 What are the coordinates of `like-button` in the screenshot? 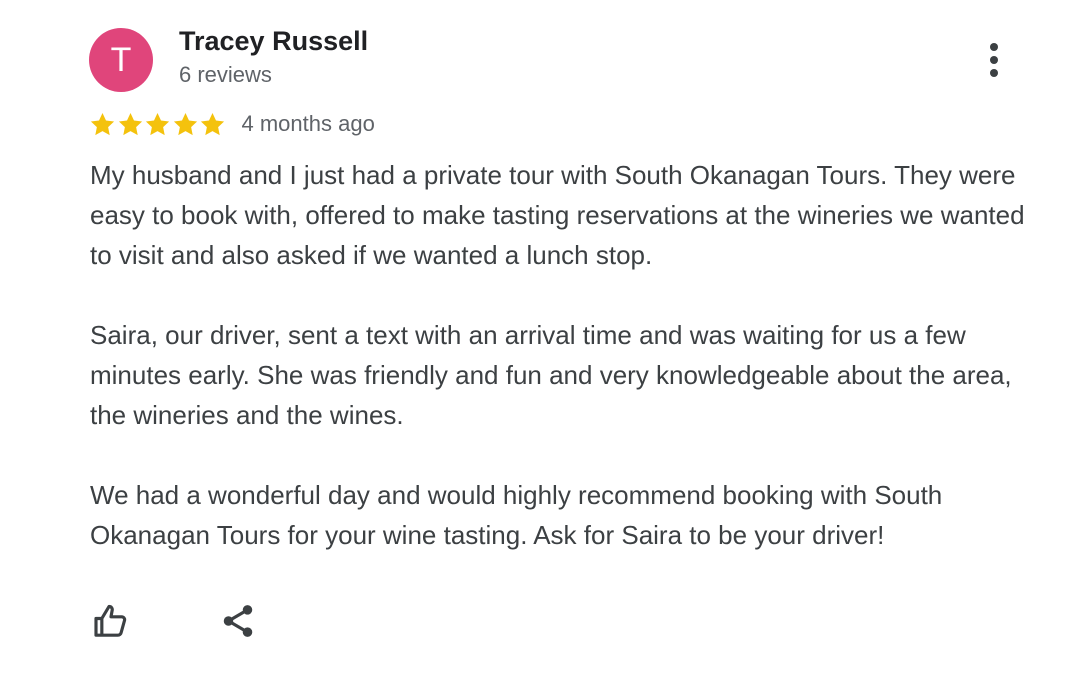 It's located at (111, 621).